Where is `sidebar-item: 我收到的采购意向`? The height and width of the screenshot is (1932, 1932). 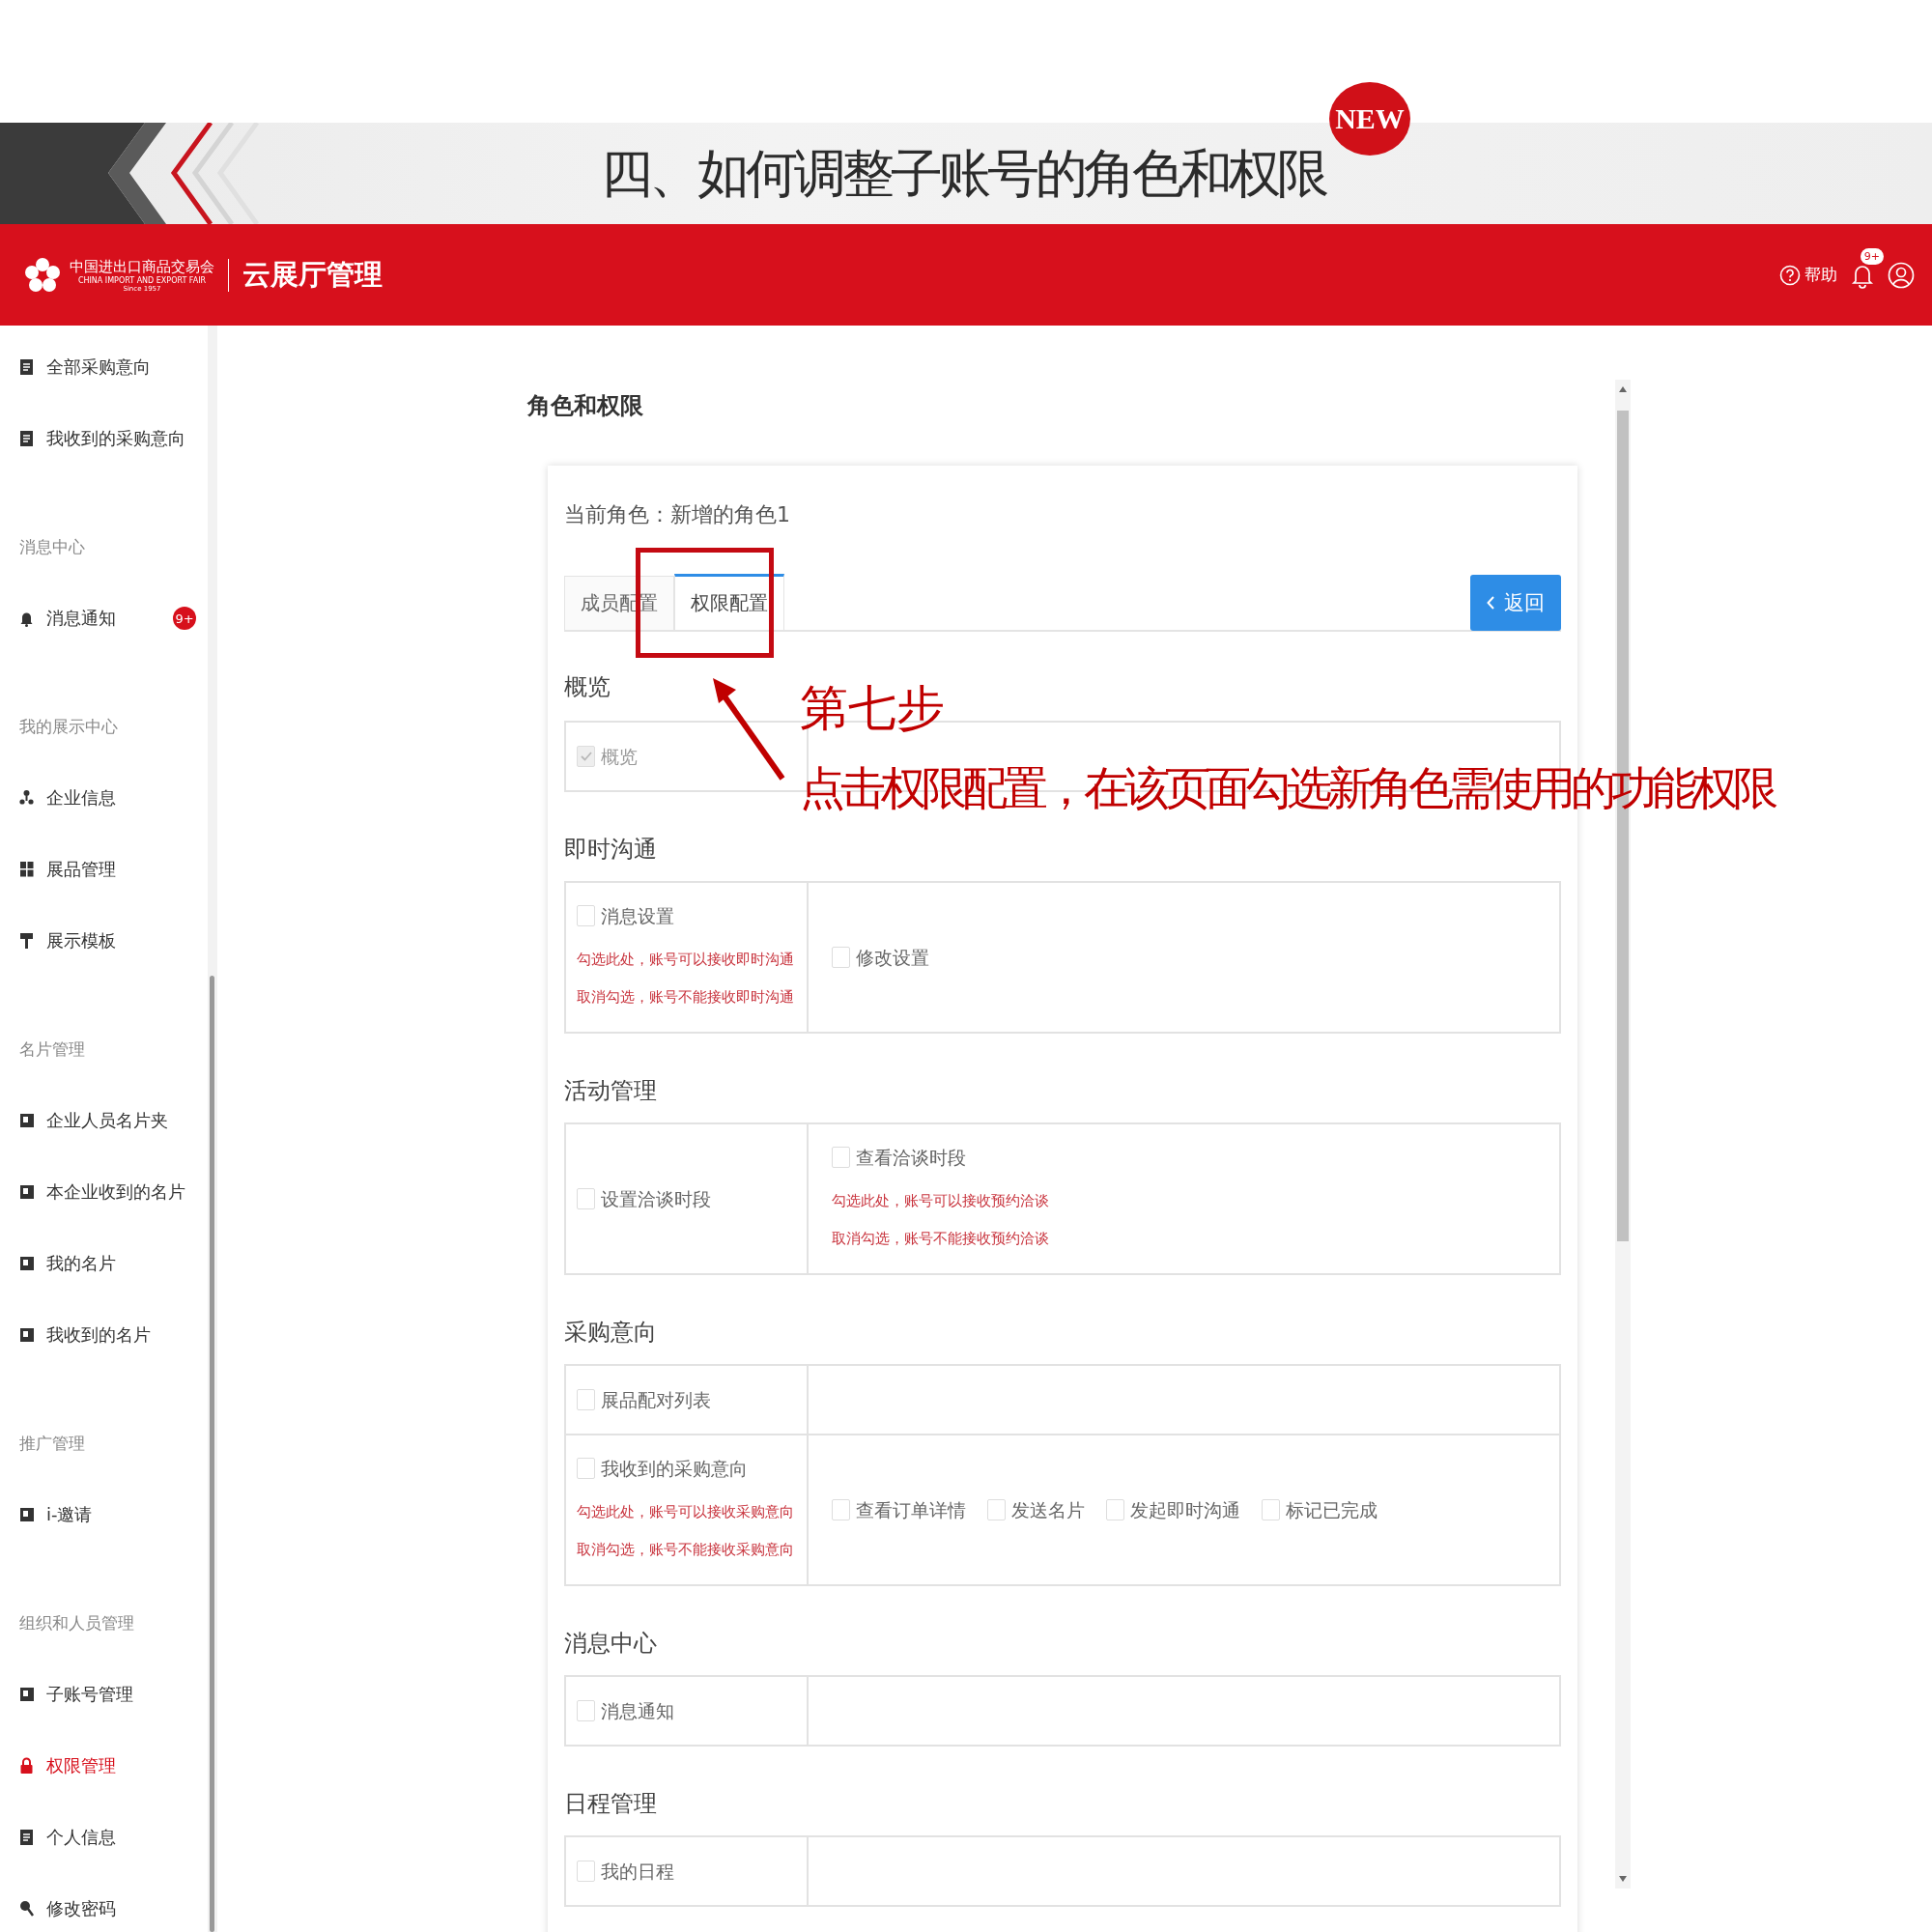 sidebar-item: 我收到的采购意向 is located at coordinates (104, 438).